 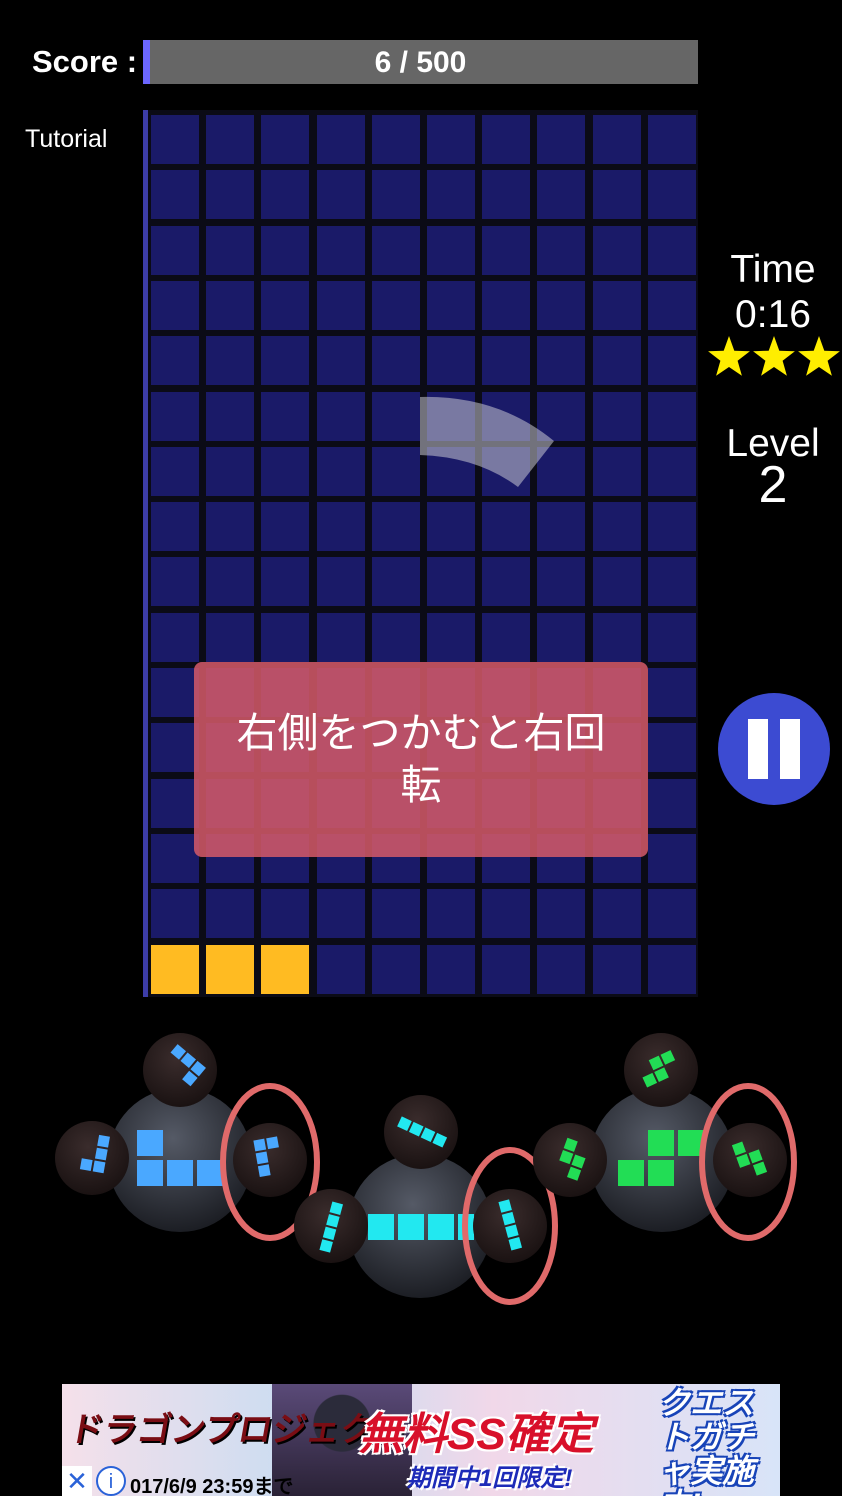 What do you see at coordinates (212, 1486) in the screenshot?
I see `ad-date: 017/6/9 23:59まで` at bounding box center [212, 1486].